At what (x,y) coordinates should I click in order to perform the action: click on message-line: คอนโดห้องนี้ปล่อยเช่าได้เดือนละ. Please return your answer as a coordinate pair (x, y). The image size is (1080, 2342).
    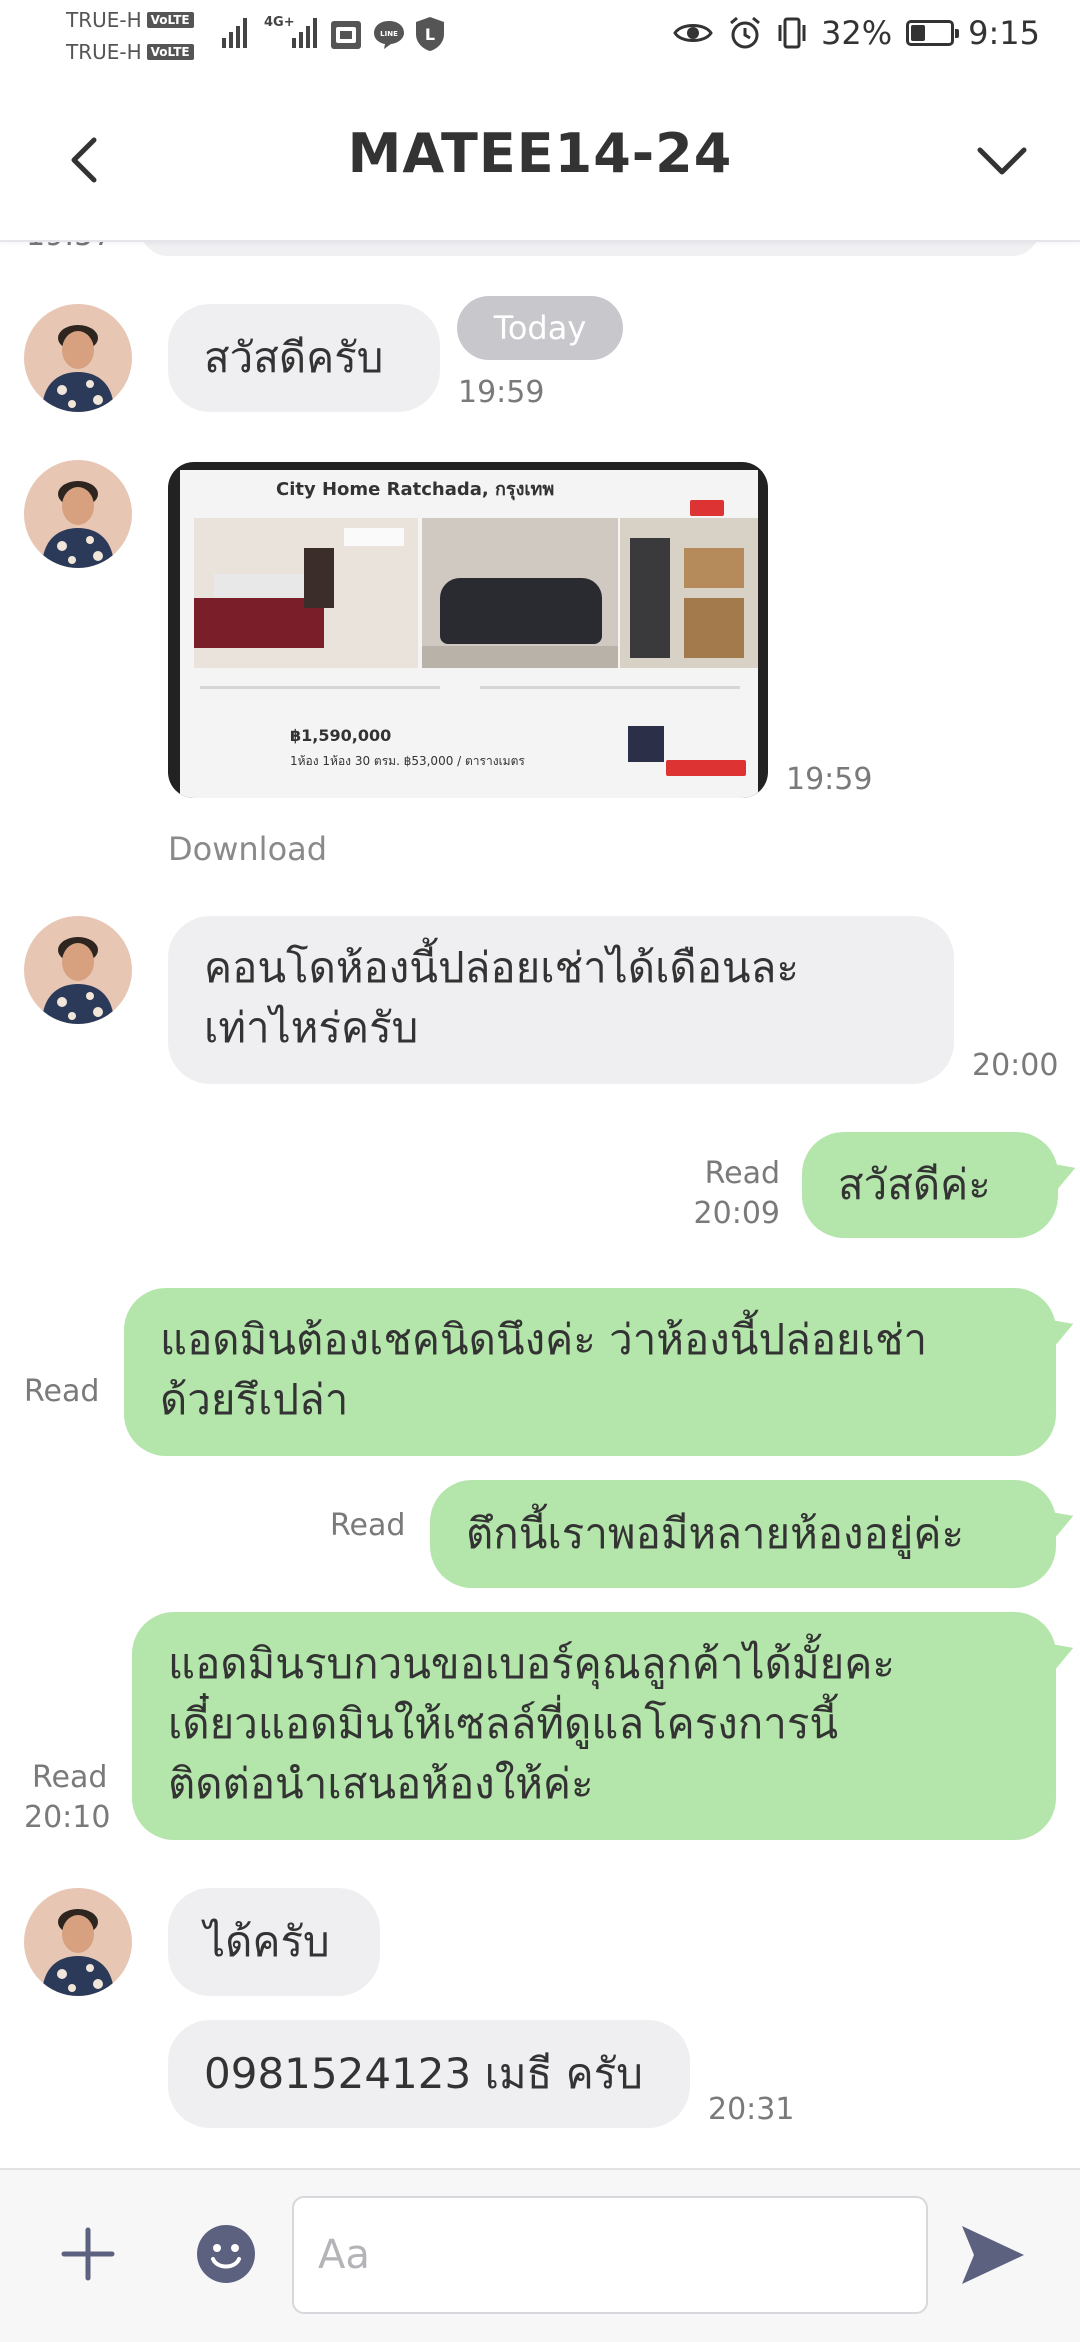
    Looking at the image, I should click on (501, 967).